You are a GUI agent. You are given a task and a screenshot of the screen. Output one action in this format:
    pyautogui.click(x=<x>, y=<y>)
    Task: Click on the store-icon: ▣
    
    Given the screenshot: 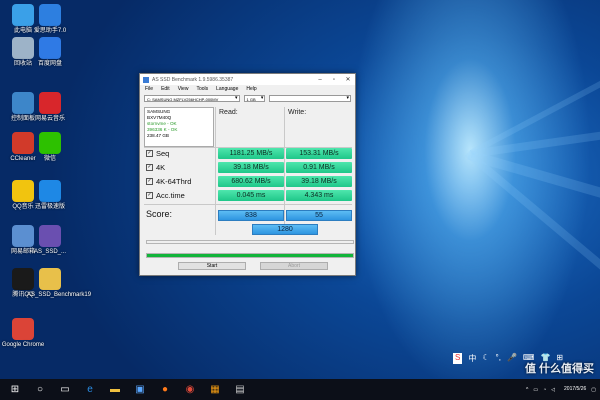 What is the action you would take?
    pyautogui.click(x=140, y=390)
    